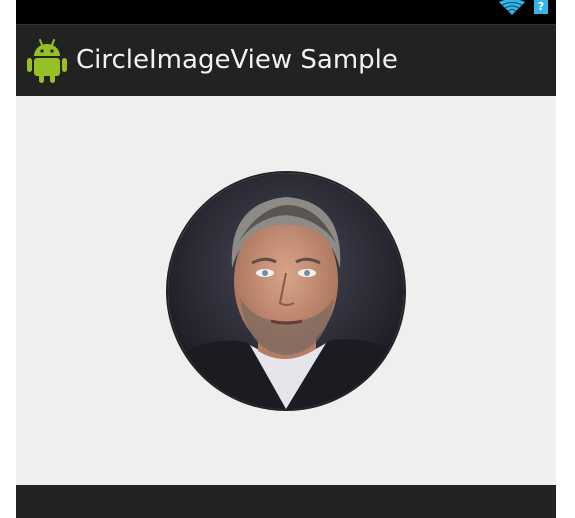  What do you see at coordinates (286, 12) in the screenshot?
I see `status-bar: ?` at bounding box center [286, 12].